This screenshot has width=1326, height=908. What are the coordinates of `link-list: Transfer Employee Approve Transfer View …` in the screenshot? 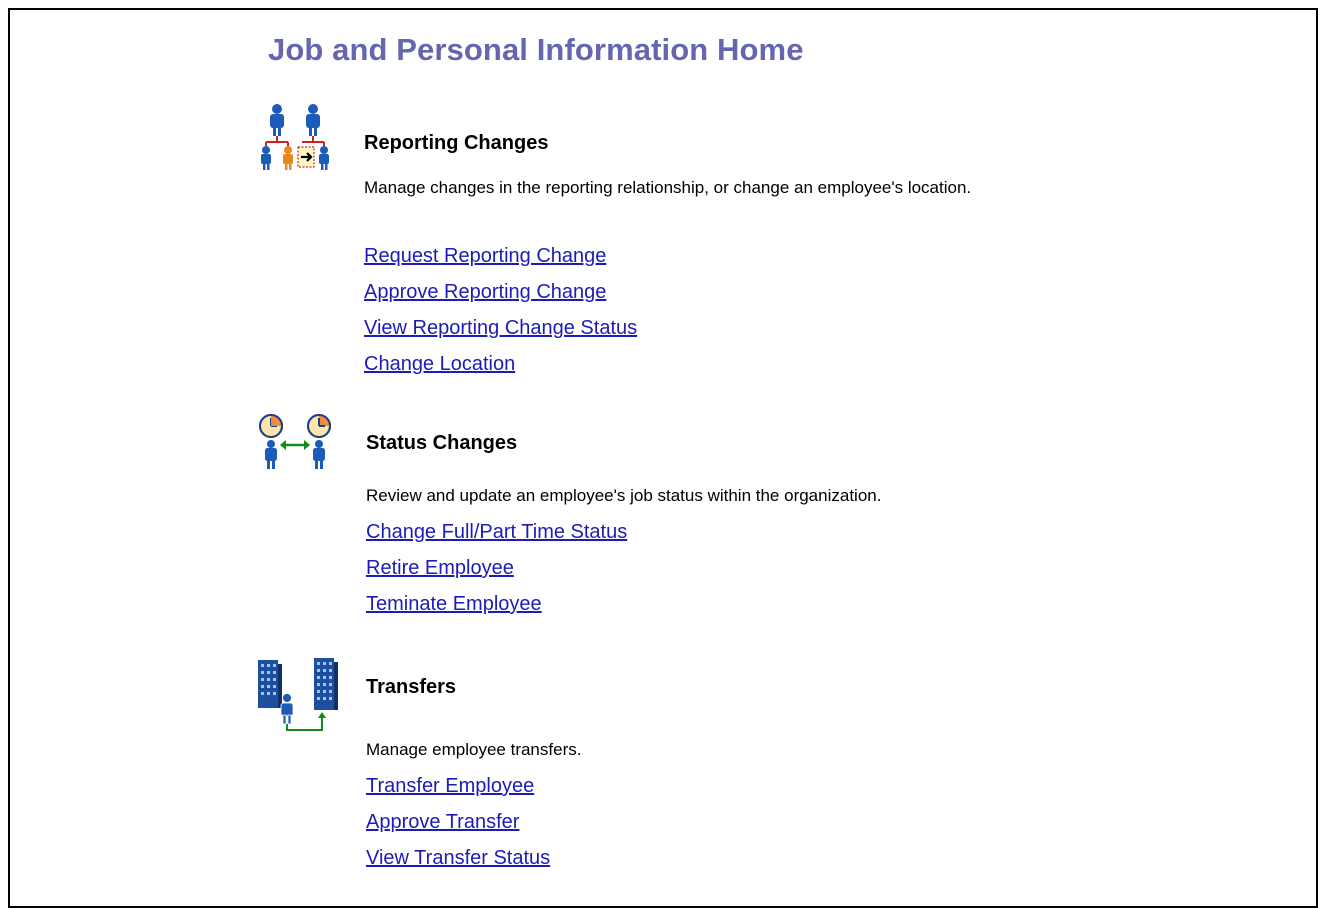 It's located at (458, 828).